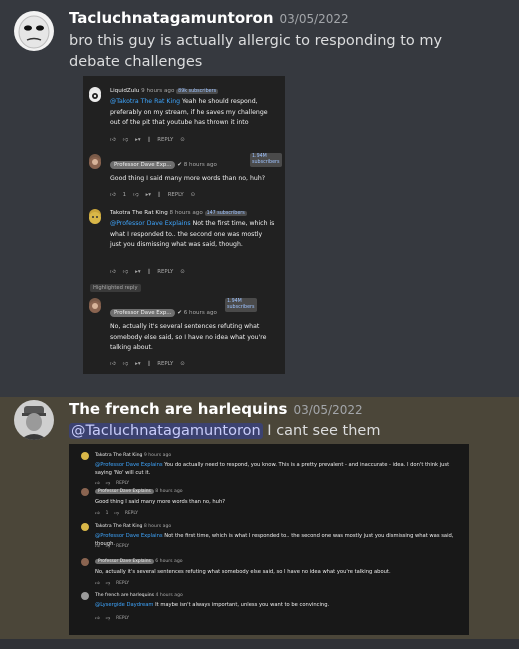 The height and width of the screenshot is (649, 519). Describe the element at coordinates (163, 313) in the screenshot. I see `comment-header: Professor Dave Exp... ✔ 6 hours ago` at that location.